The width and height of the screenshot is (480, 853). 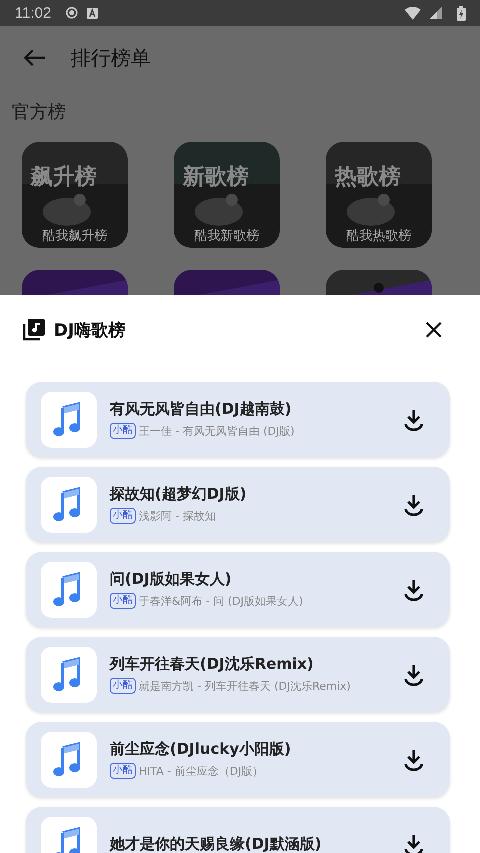 What do you see at coordinates (72, 13) in the screenshot?
I see `record-icon` at bounding box center [72, 13].